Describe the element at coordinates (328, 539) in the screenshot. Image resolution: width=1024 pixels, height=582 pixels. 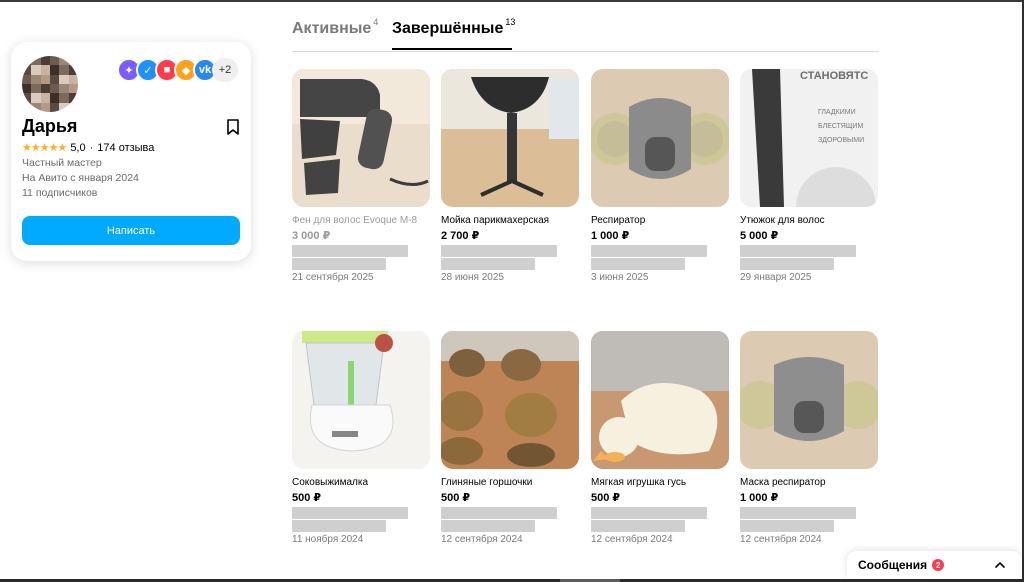
I see `listing-date: 11 ноября 2024` at that location.